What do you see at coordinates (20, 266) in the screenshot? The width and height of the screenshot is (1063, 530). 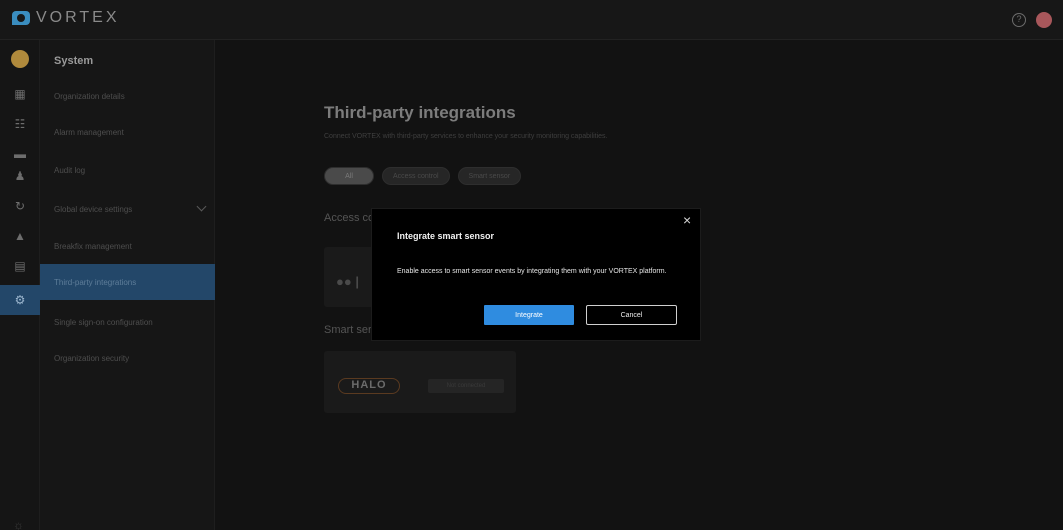 I see `archive-icon: ▤` at bounding box center [20, 266].